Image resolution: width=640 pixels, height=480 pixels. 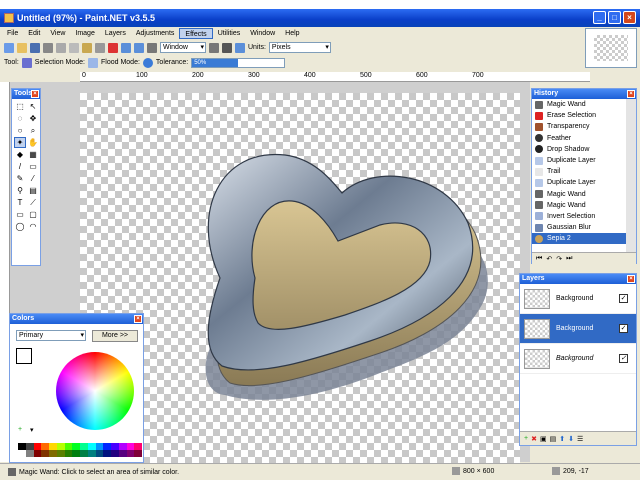 I want to click on history-item: Erase Selection, so click(x=579, y=115).